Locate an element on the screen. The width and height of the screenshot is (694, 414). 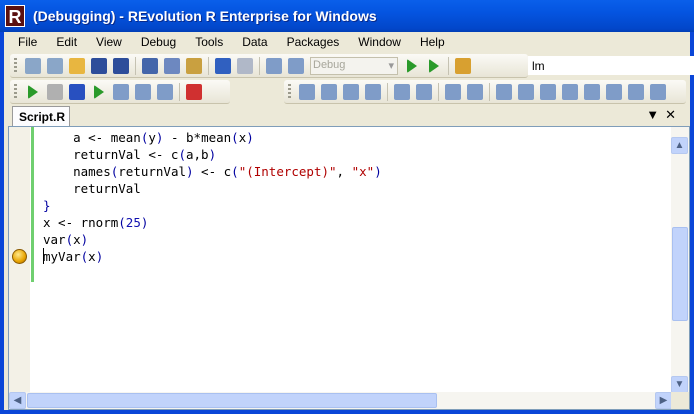
code-token: 25 is located at coordinates (133, 222).